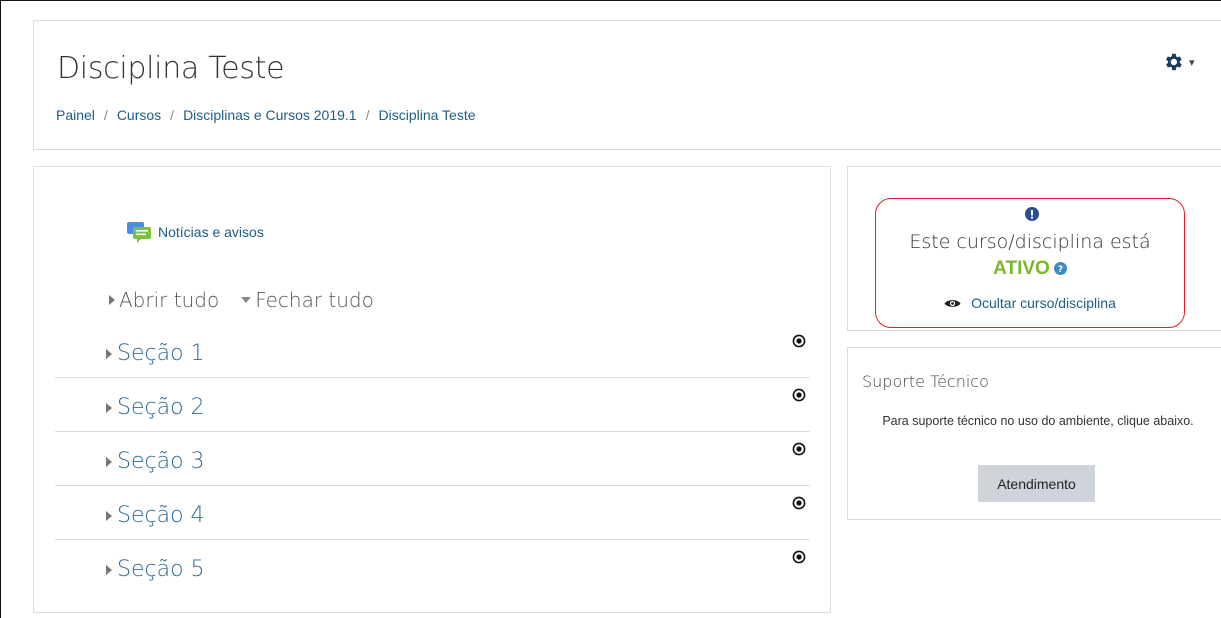 The width and height of the screenshot is (1221, 618). I want to click on section-toggle: Seção 1, so click(155, 353).